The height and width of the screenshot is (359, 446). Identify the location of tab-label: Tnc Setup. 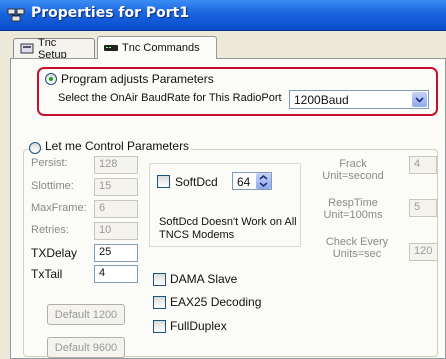
(52, 48).